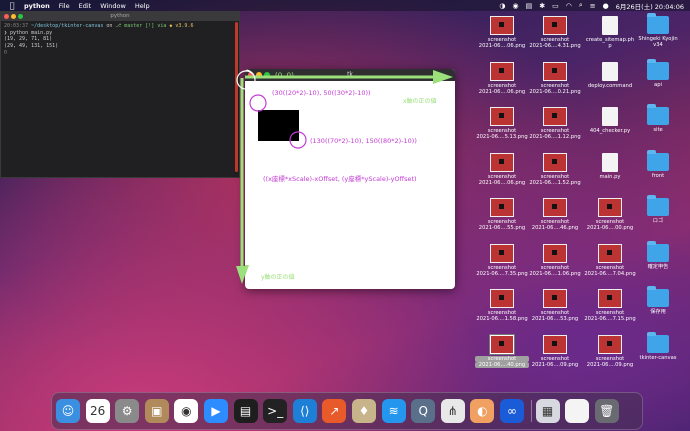  I want to click on x-axis-arrowhead, so click(443, 77).